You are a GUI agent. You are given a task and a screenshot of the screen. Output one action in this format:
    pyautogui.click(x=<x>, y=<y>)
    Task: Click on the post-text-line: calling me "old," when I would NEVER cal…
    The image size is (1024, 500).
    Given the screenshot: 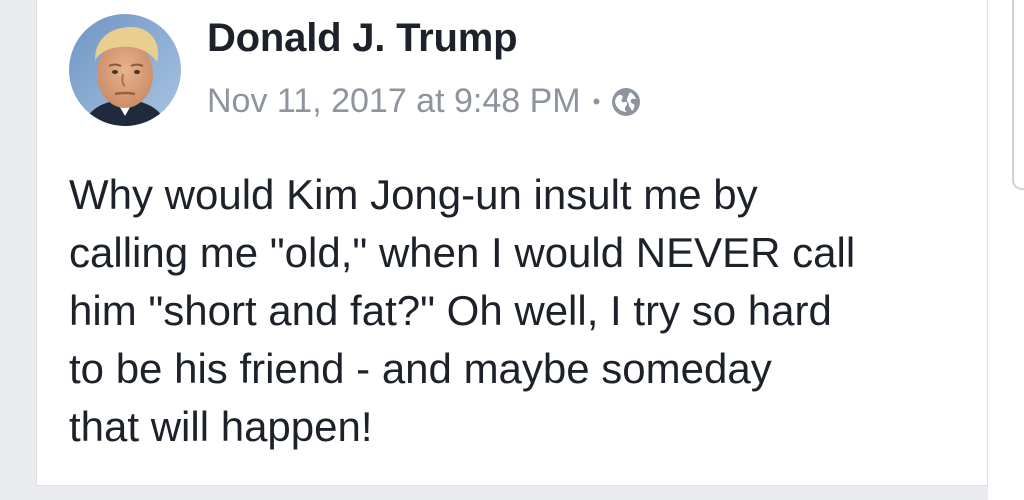 What is the action you would take?
    pyautogui.click(x=462, y=252)
    